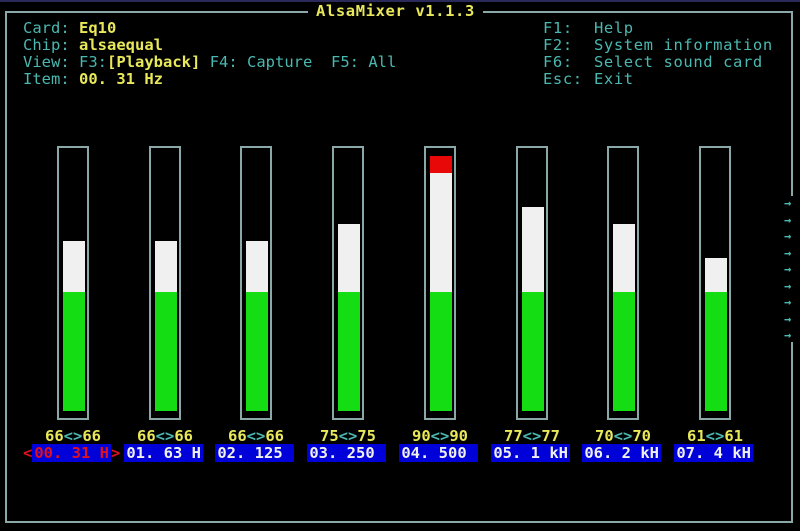  Describe the element at coordinates (733, 436) in the screenshot. I see `volume-right: 61` at that location.